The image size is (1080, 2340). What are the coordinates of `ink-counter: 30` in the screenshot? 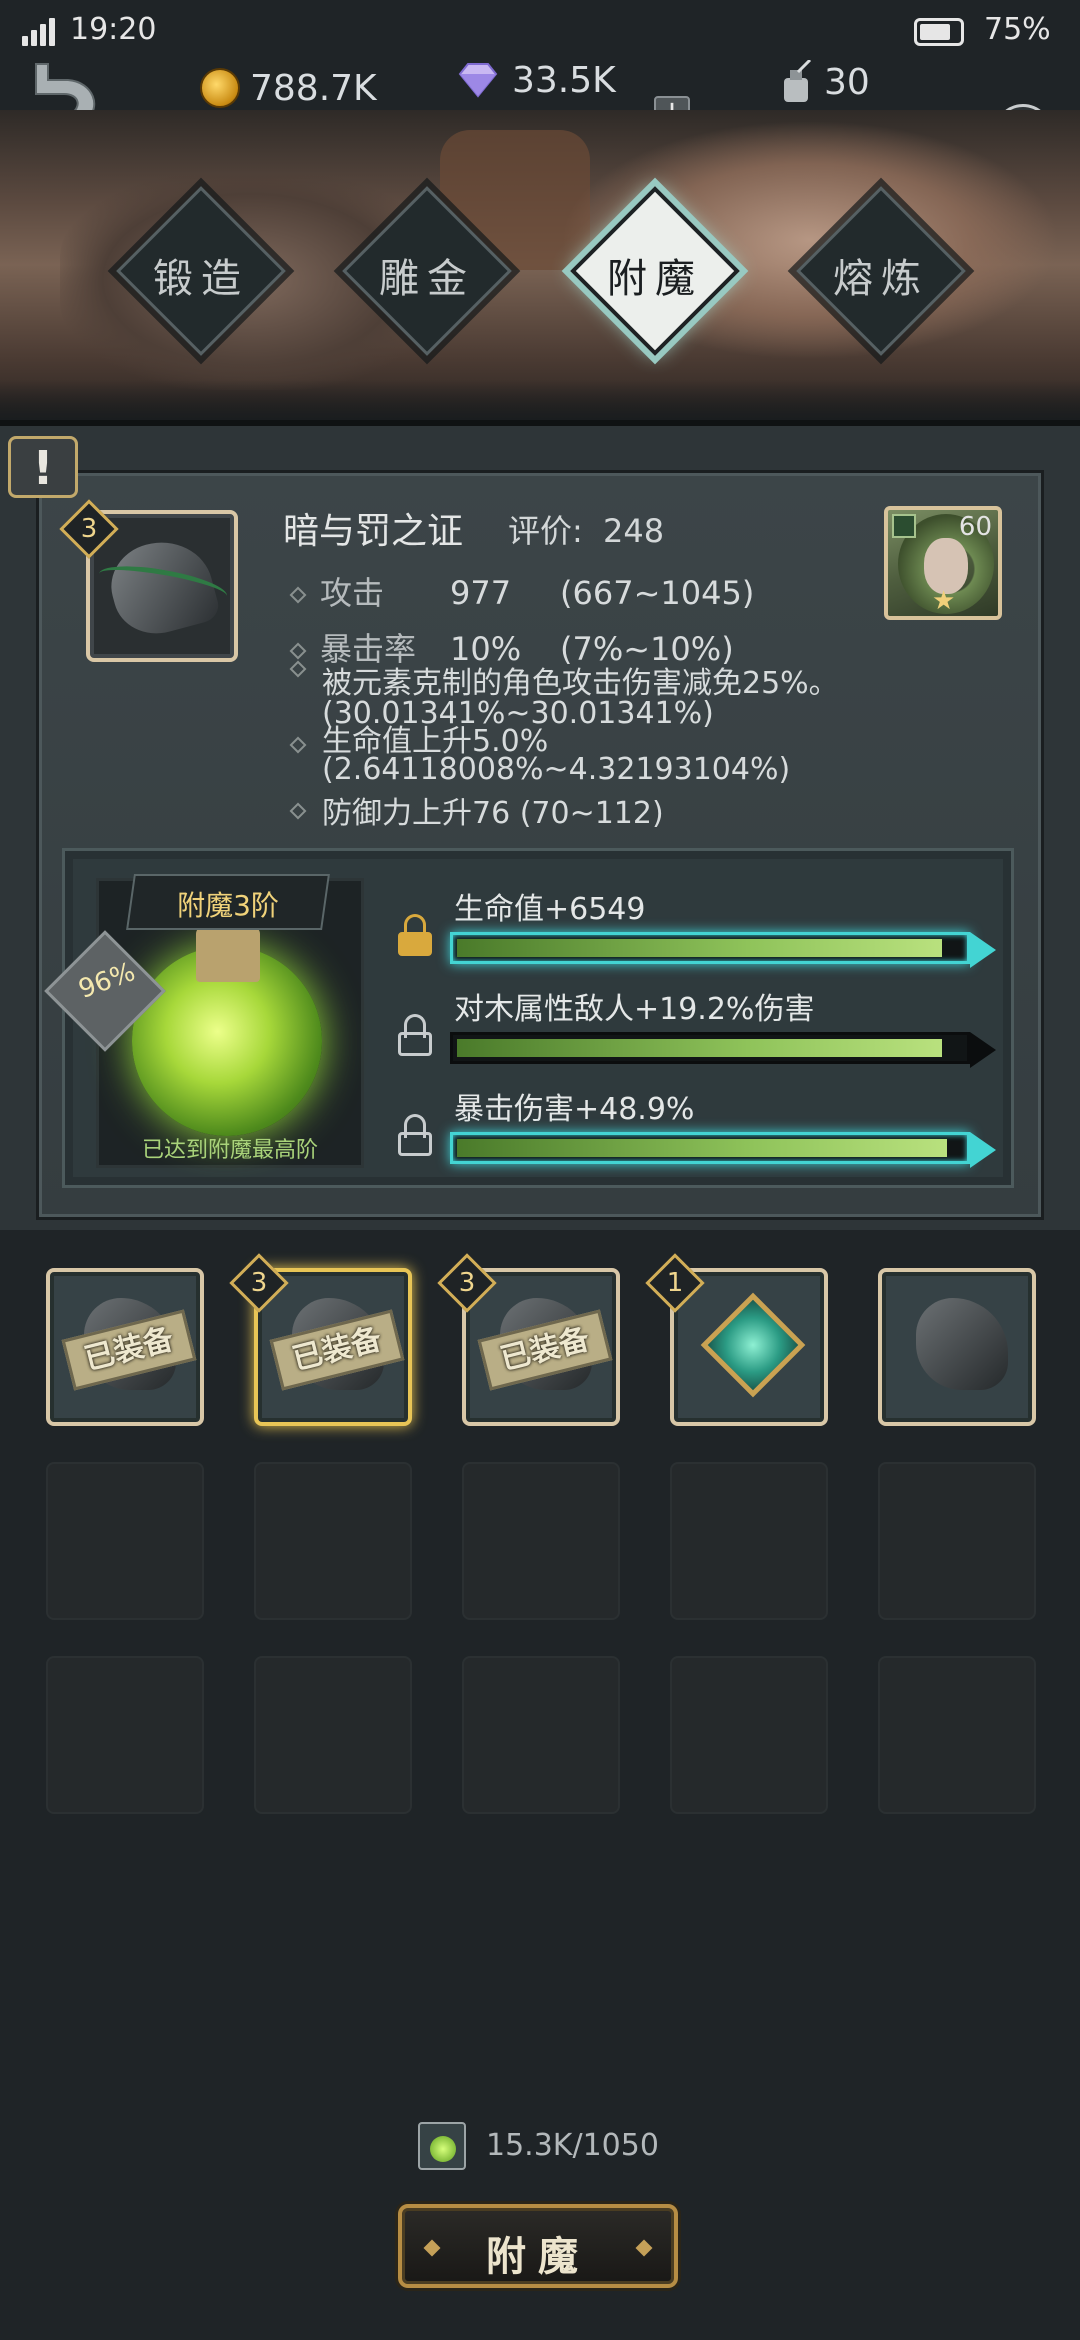 It's located at (824, 82).